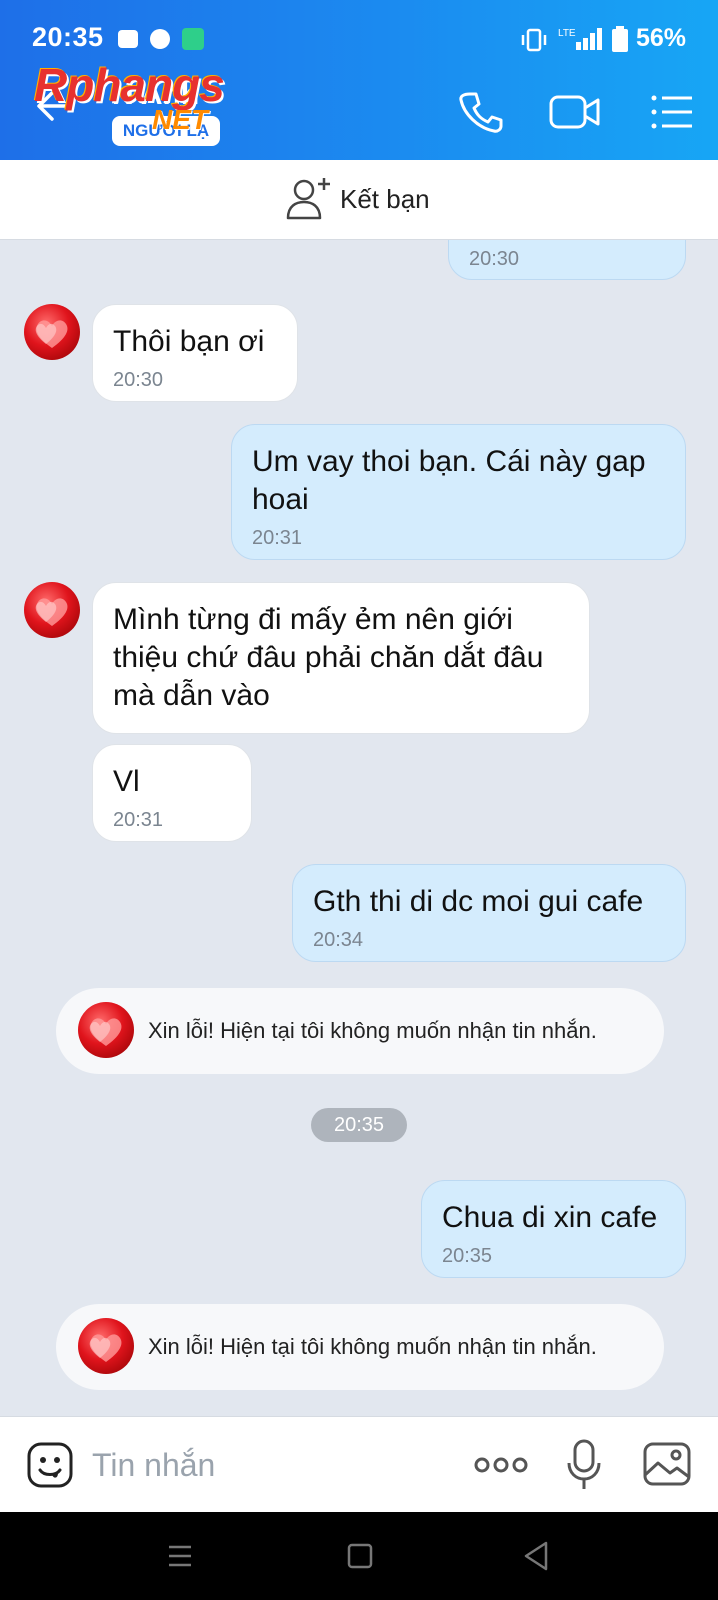 The width and height of the screenshot is (718, 1600). I want to click on message-time: 20:34, so click(338, 940).